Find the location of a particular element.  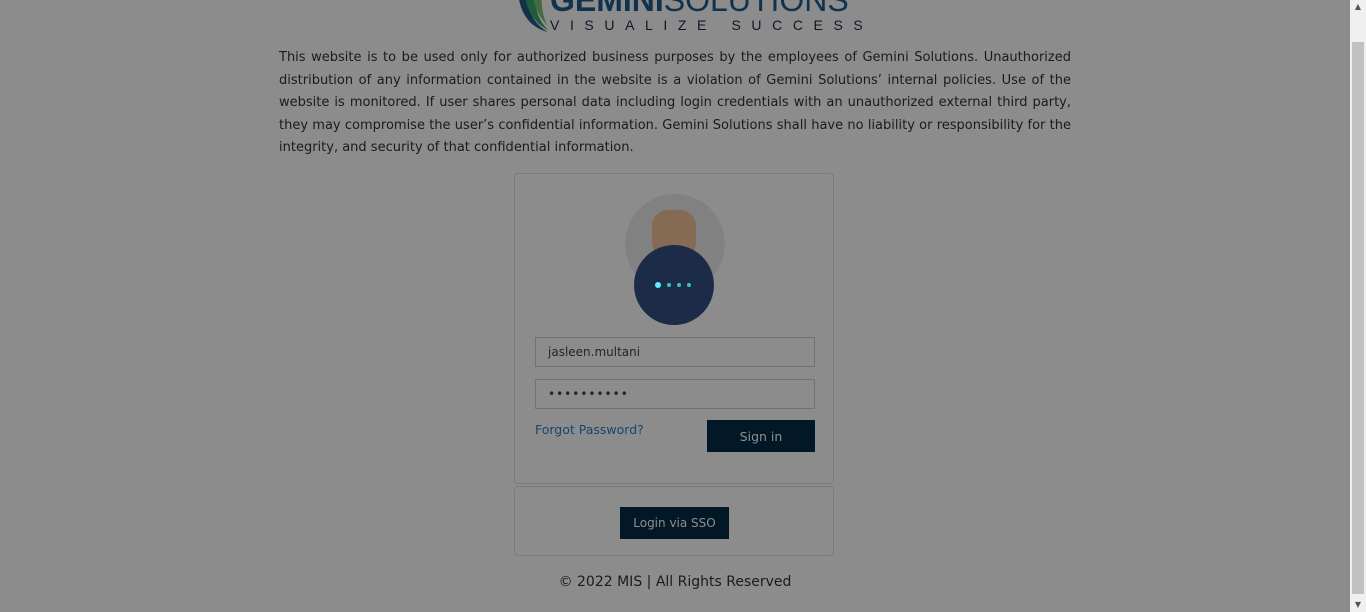

scrollbar-thumb is located at coordinates (1358, 318).